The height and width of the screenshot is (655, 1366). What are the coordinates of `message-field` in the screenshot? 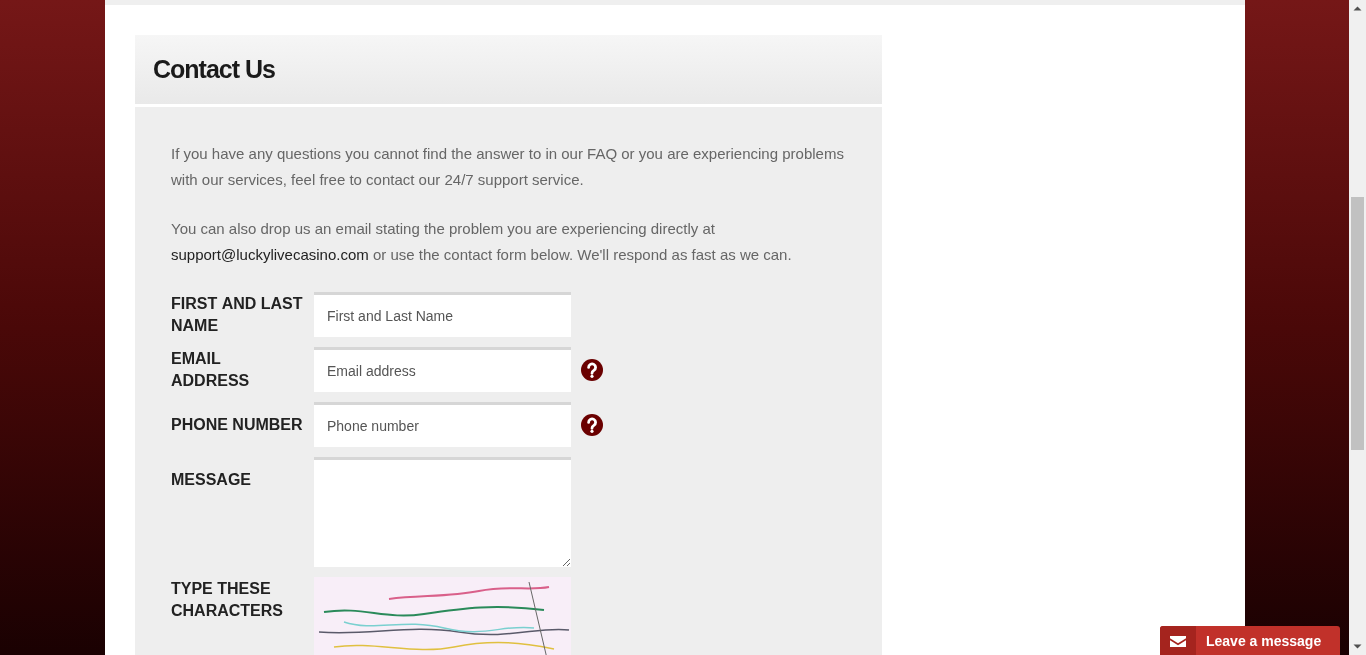 It's located at (442, 512).